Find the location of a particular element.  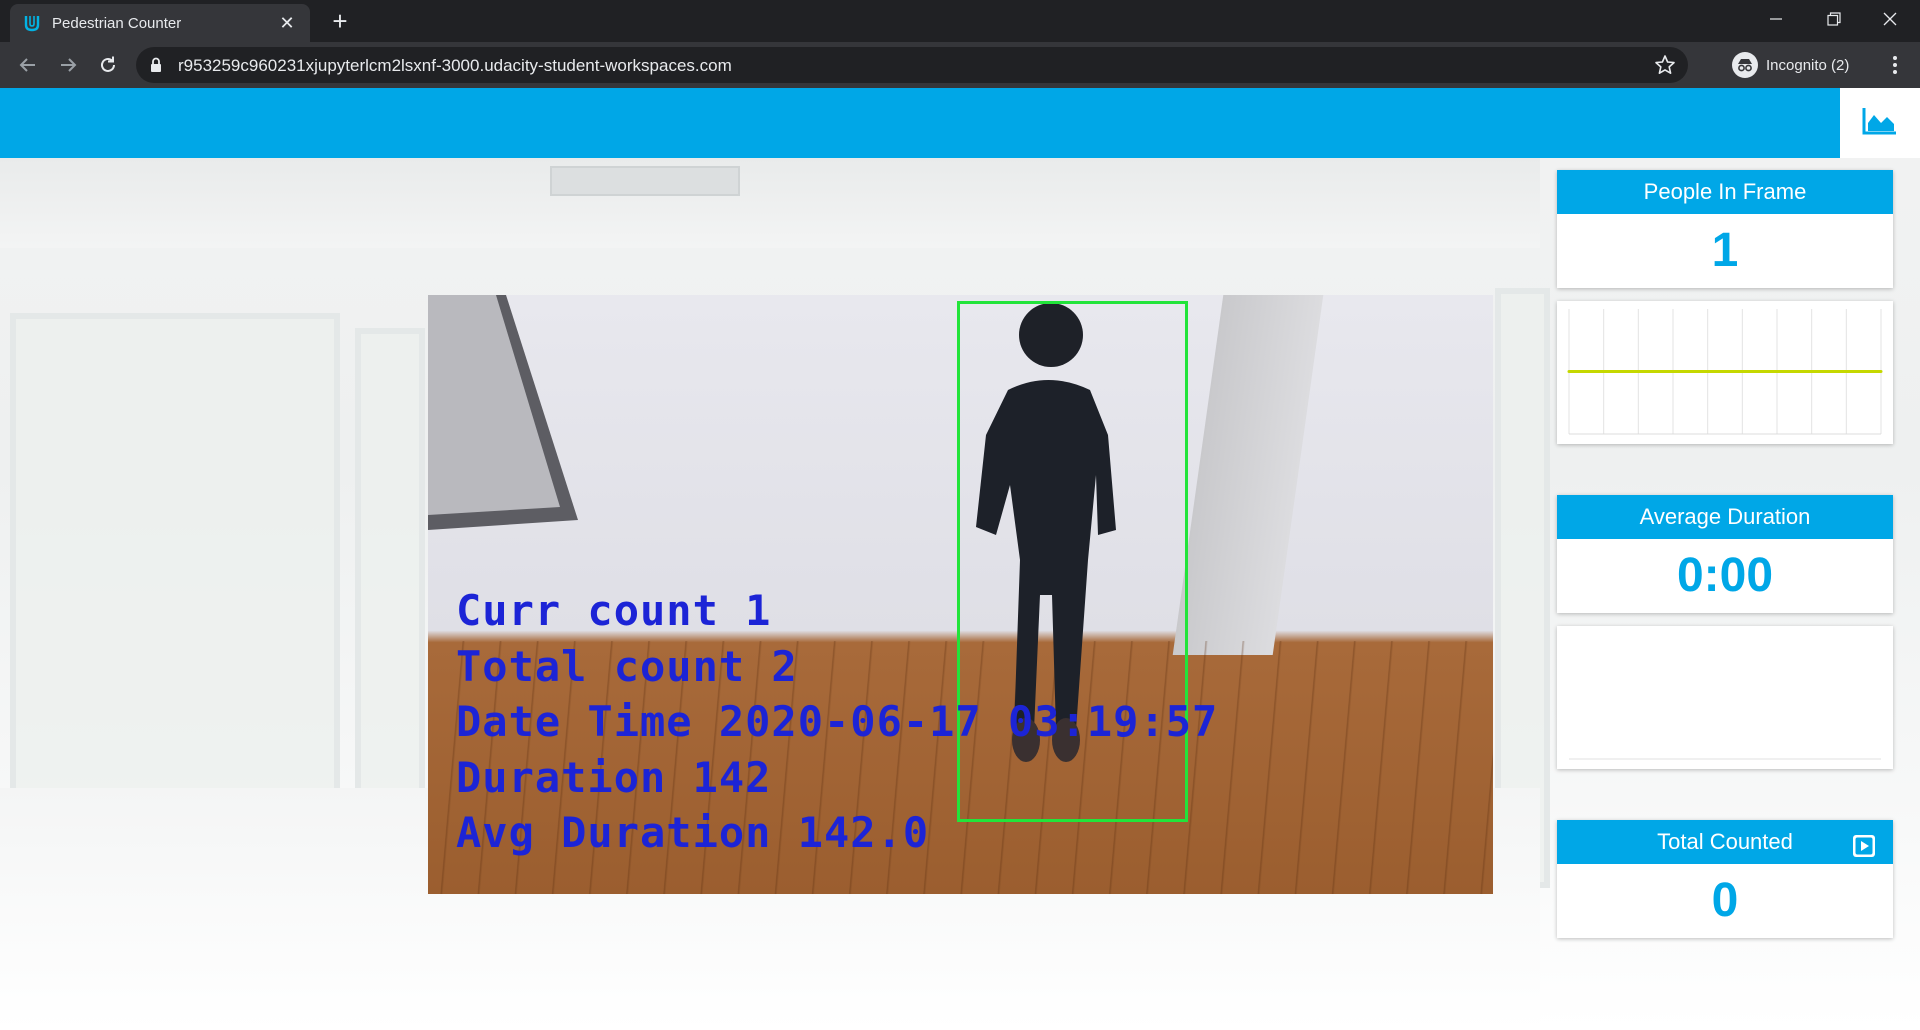

people-in-frame-card: People In Frame 1 is located at coordinates (1725, 229).